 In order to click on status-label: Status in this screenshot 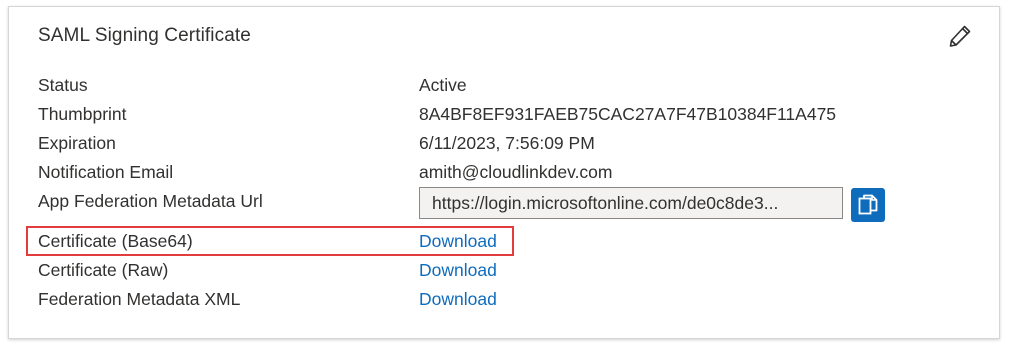, I will do `click(63, 85)`.